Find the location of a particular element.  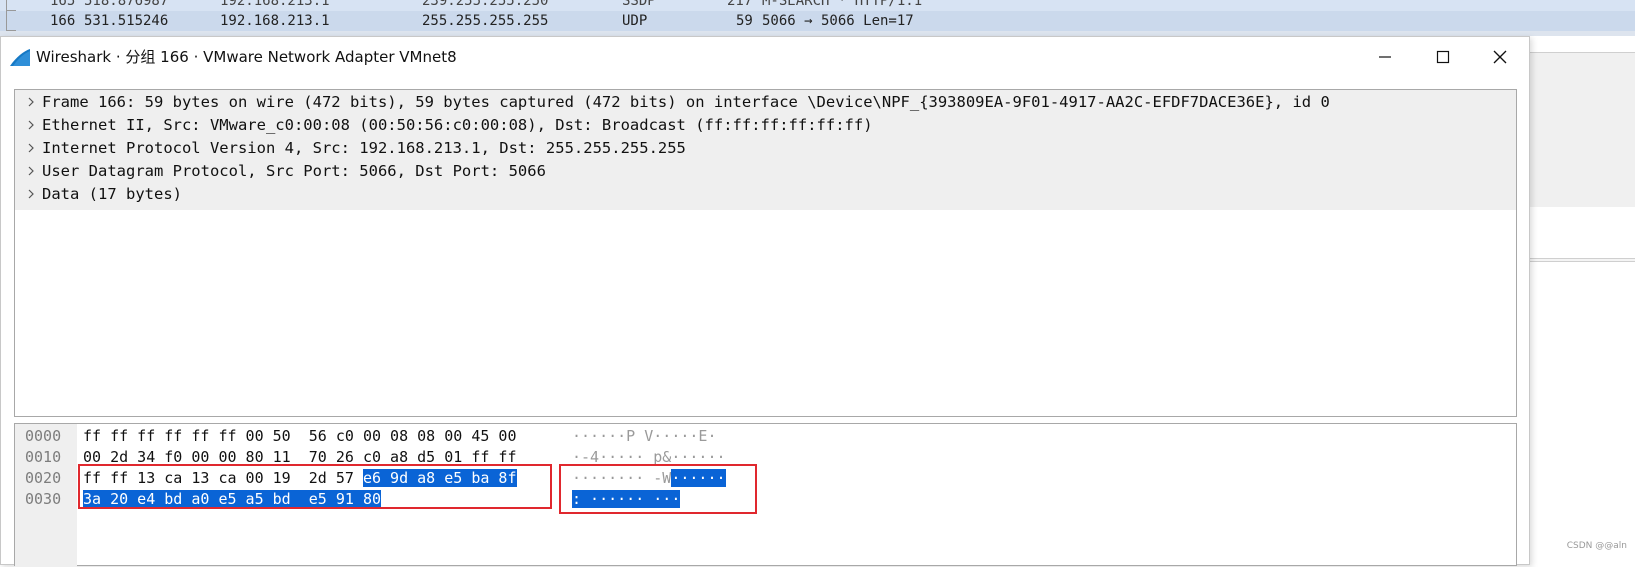

maximize-button is located at coordinates (1443, 57).